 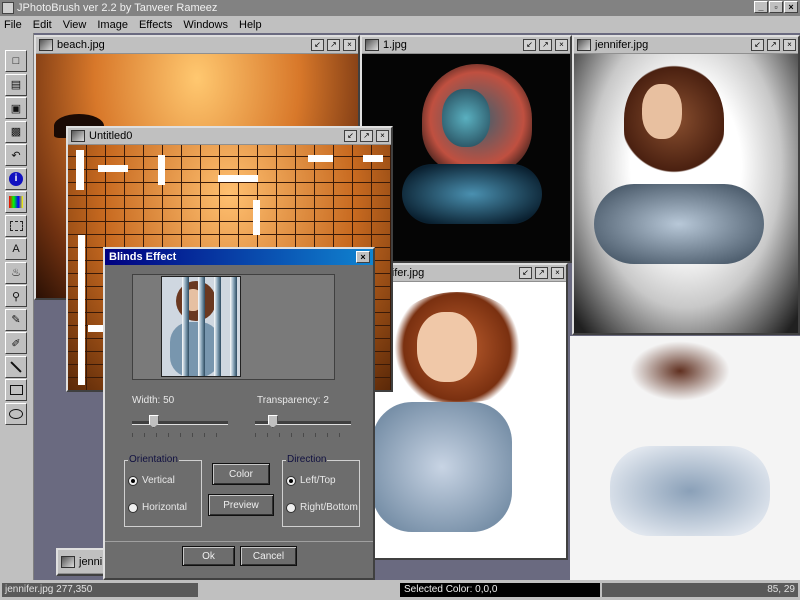 I want to click on print-icon: ▩, so click(x=16, y=131).